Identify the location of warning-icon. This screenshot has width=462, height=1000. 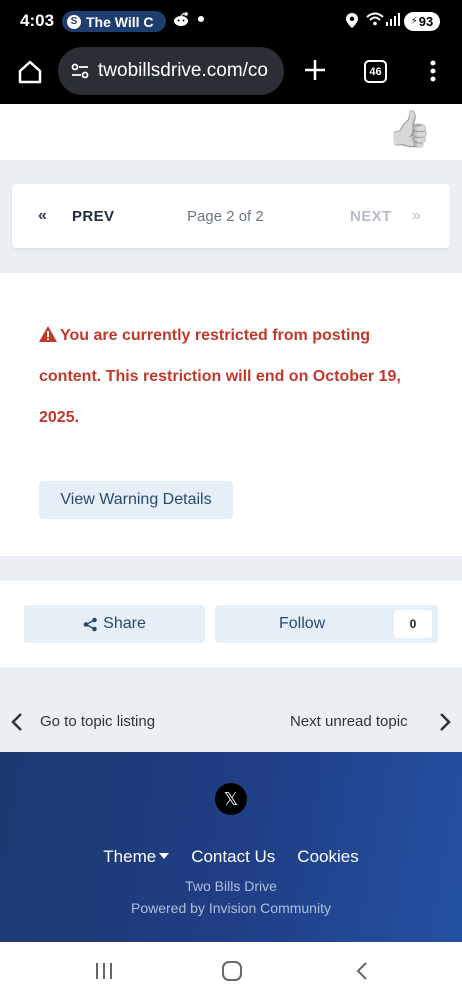
(48, 329).